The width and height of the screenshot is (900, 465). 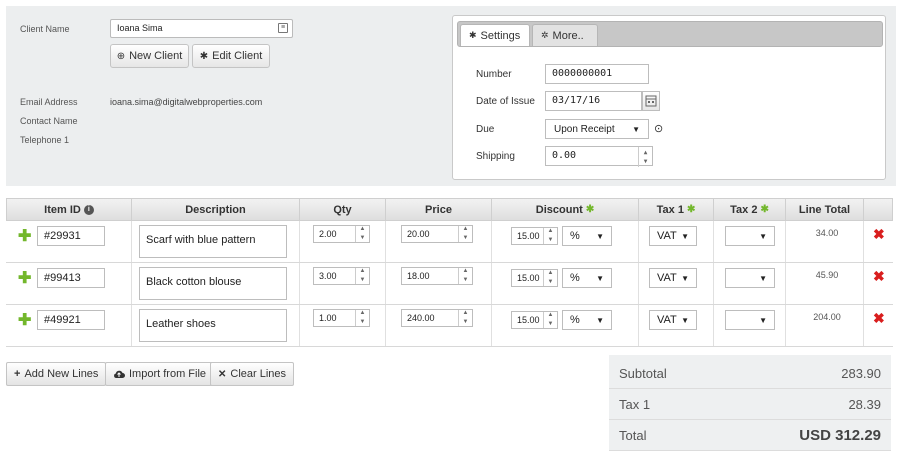 What do you see at coordinates (495, 35) in the screenshot?
I see `tab-settings: ✱ Settings` at bounding box center [495, 35].